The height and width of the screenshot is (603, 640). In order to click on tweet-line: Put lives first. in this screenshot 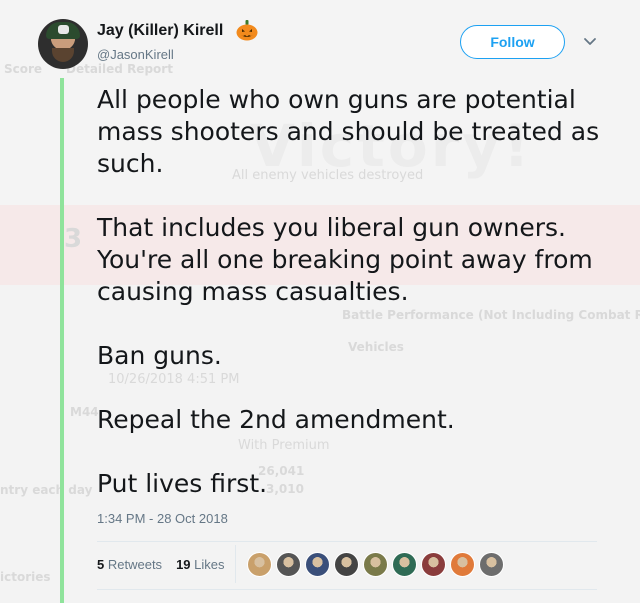, I will do `click(182, 483)`.